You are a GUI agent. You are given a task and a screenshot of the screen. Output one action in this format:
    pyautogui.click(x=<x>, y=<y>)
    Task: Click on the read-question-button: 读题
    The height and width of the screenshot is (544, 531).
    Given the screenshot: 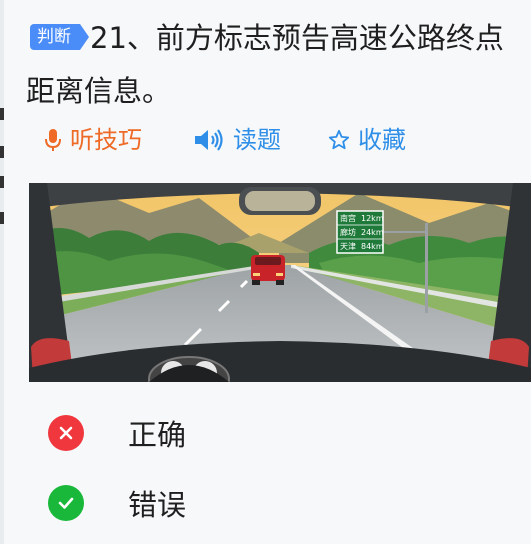 What is the action you would take?
    pyautogui.click(x=237, y=140)
    